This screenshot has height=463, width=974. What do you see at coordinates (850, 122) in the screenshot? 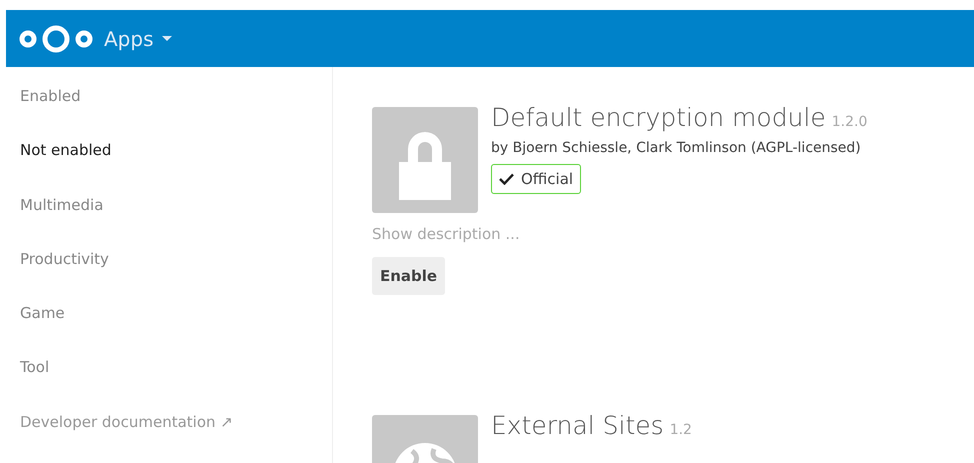
I see `app-version: 1.2.0` at bounding box center [850, 122].